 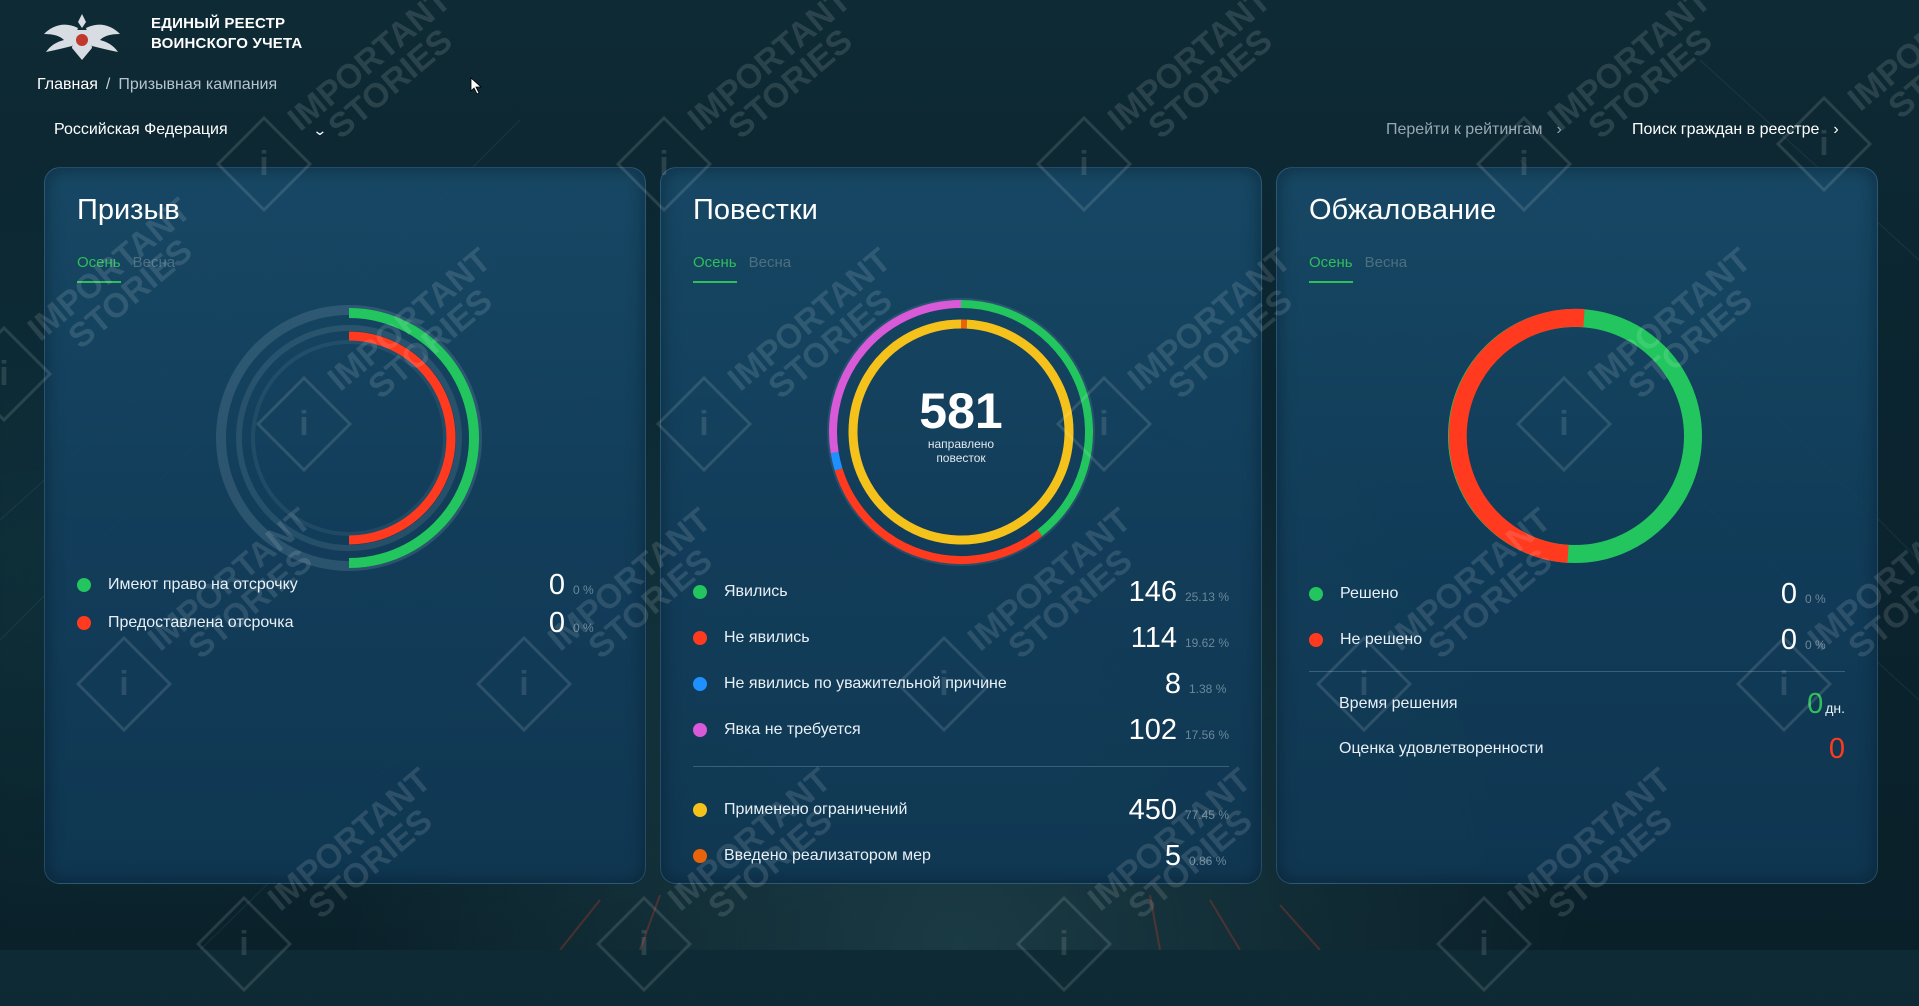 I want to click on ratings-link: Перейти к рейтингам ›, so click(x=1474, y=130).